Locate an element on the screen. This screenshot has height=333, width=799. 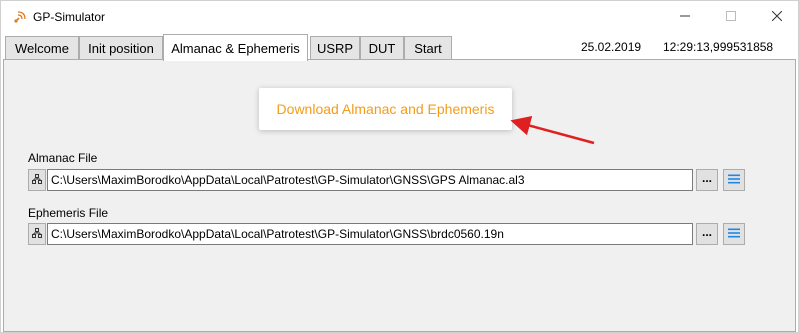
almanac-menu-button is located at coordinates (734, 180).